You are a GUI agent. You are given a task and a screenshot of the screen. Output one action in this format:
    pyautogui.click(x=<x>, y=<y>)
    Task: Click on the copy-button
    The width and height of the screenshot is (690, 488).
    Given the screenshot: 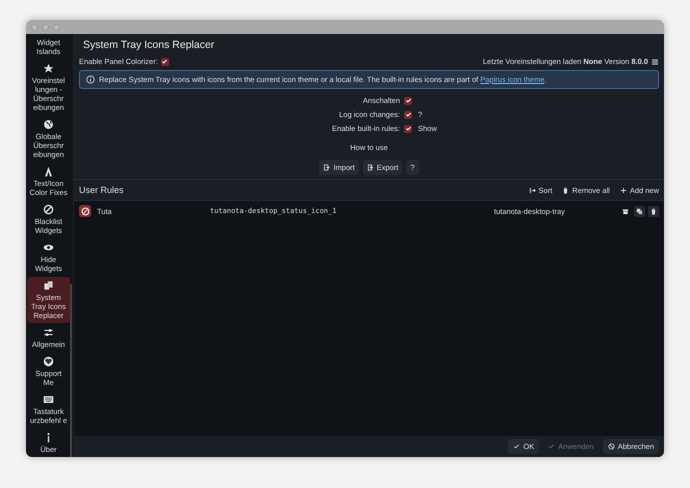 What is the action you would take?
    pyautogui.click(x=639, y=211)
    